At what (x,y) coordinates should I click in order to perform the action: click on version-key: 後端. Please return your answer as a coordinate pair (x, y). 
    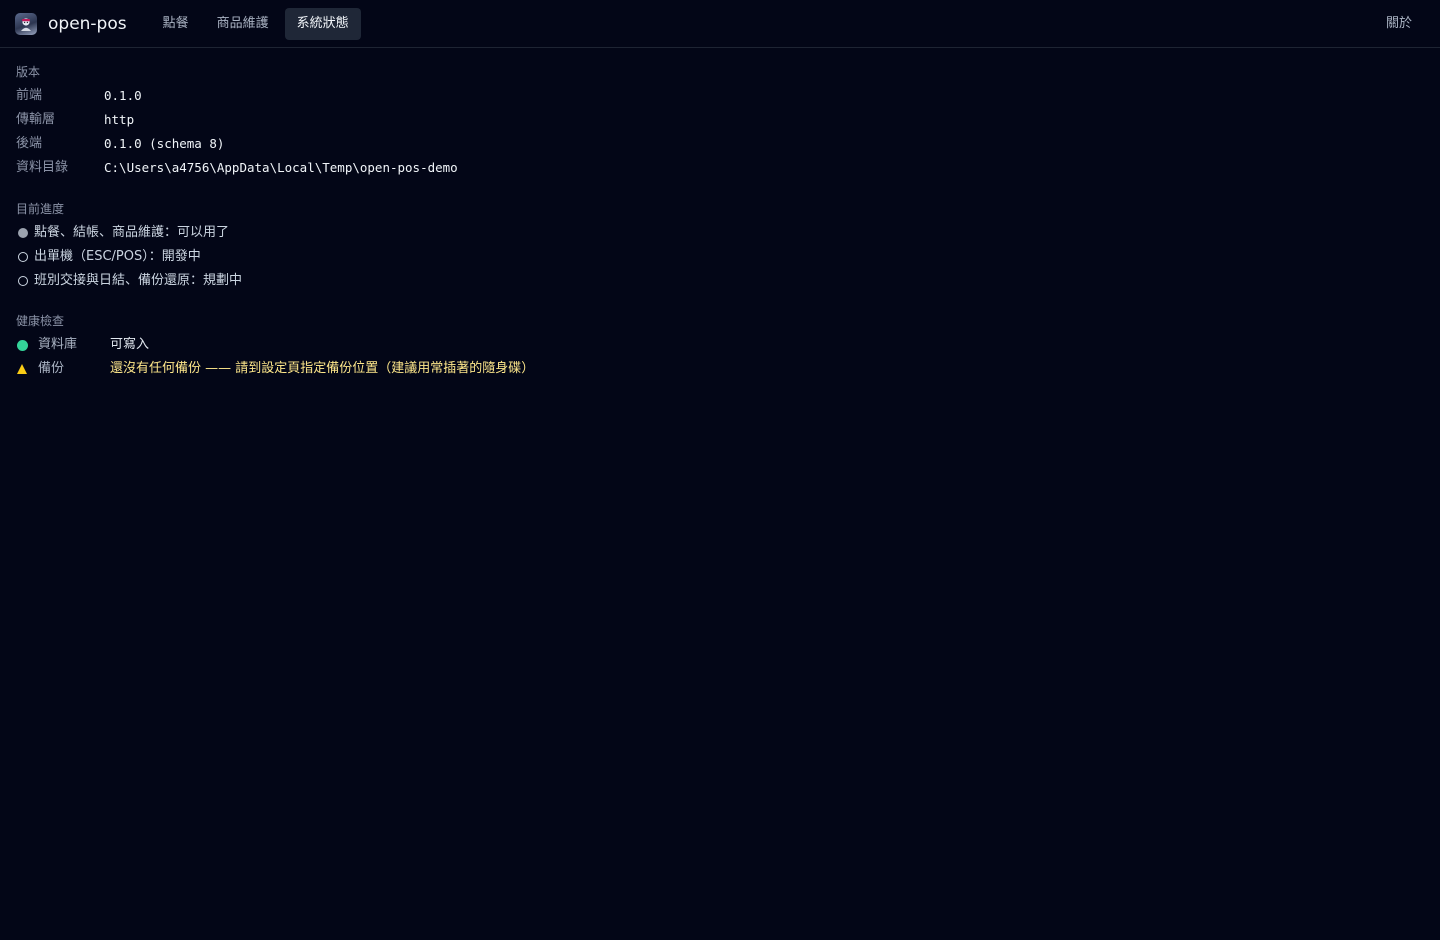
    Looking at the image, I should click on (29, 143).